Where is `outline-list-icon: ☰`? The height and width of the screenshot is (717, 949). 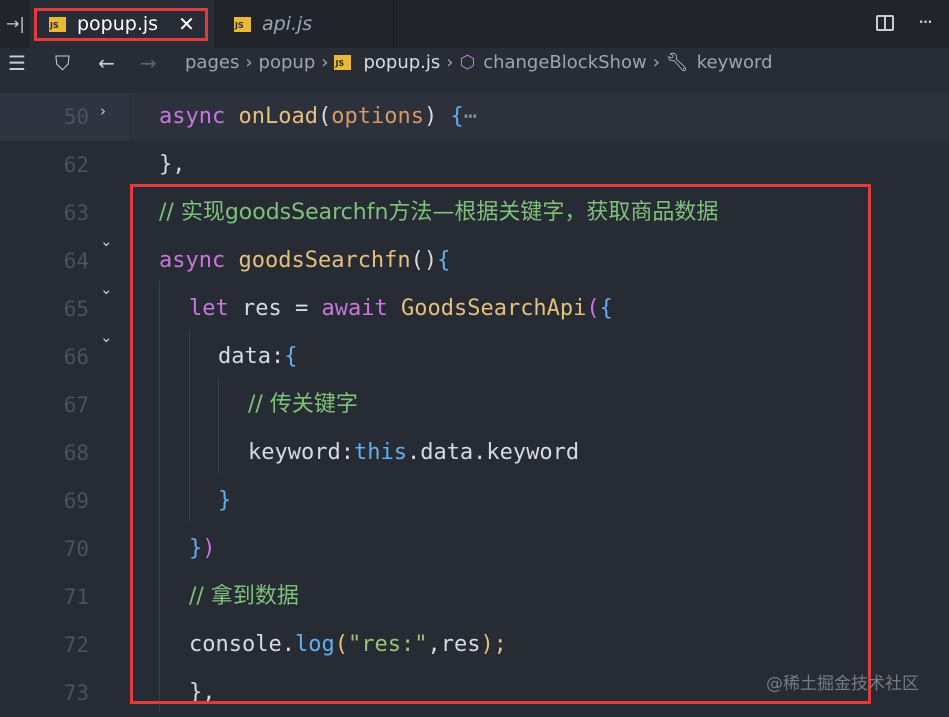
outline-list-icon: ☰ is located at coordinates (17, 63).